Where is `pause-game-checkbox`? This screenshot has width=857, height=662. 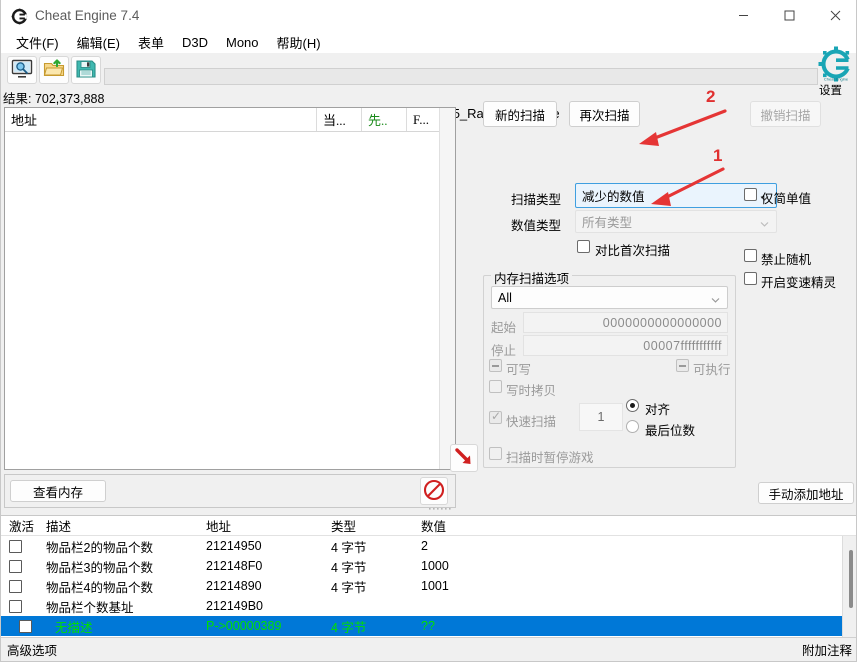 pause-game-checkbox is located at coordinates (495, 453).